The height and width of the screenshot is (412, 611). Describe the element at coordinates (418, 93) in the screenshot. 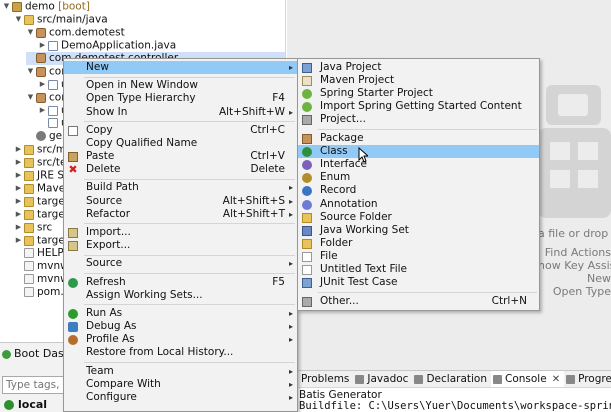

I see `menu-item-spring-starter-project: Spring Starter Project` at that location.